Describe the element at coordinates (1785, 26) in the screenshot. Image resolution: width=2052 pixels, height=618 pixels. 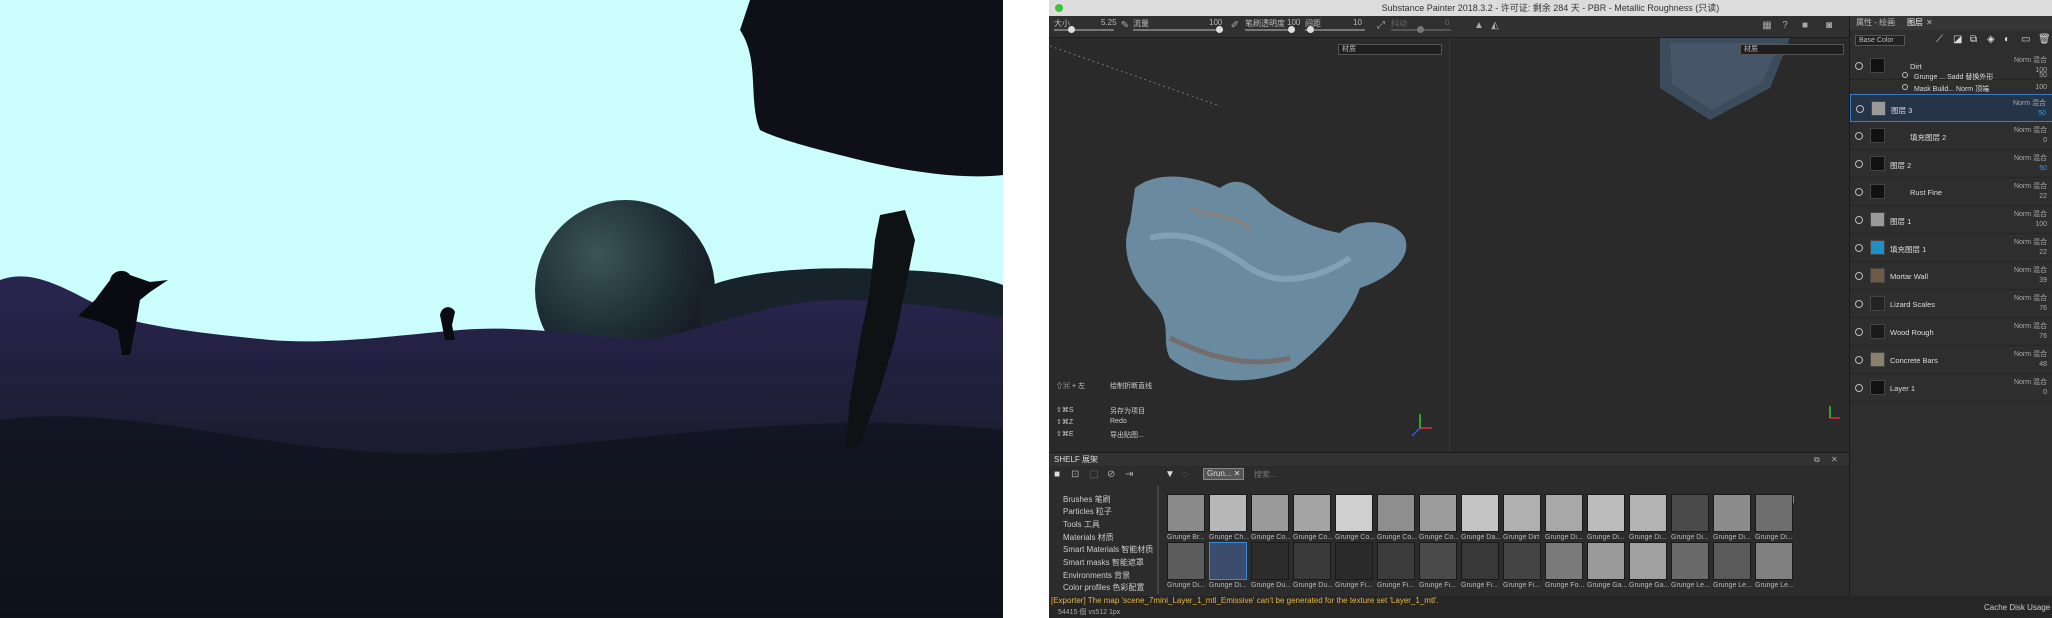
I see `help-icon: ?` at that location.